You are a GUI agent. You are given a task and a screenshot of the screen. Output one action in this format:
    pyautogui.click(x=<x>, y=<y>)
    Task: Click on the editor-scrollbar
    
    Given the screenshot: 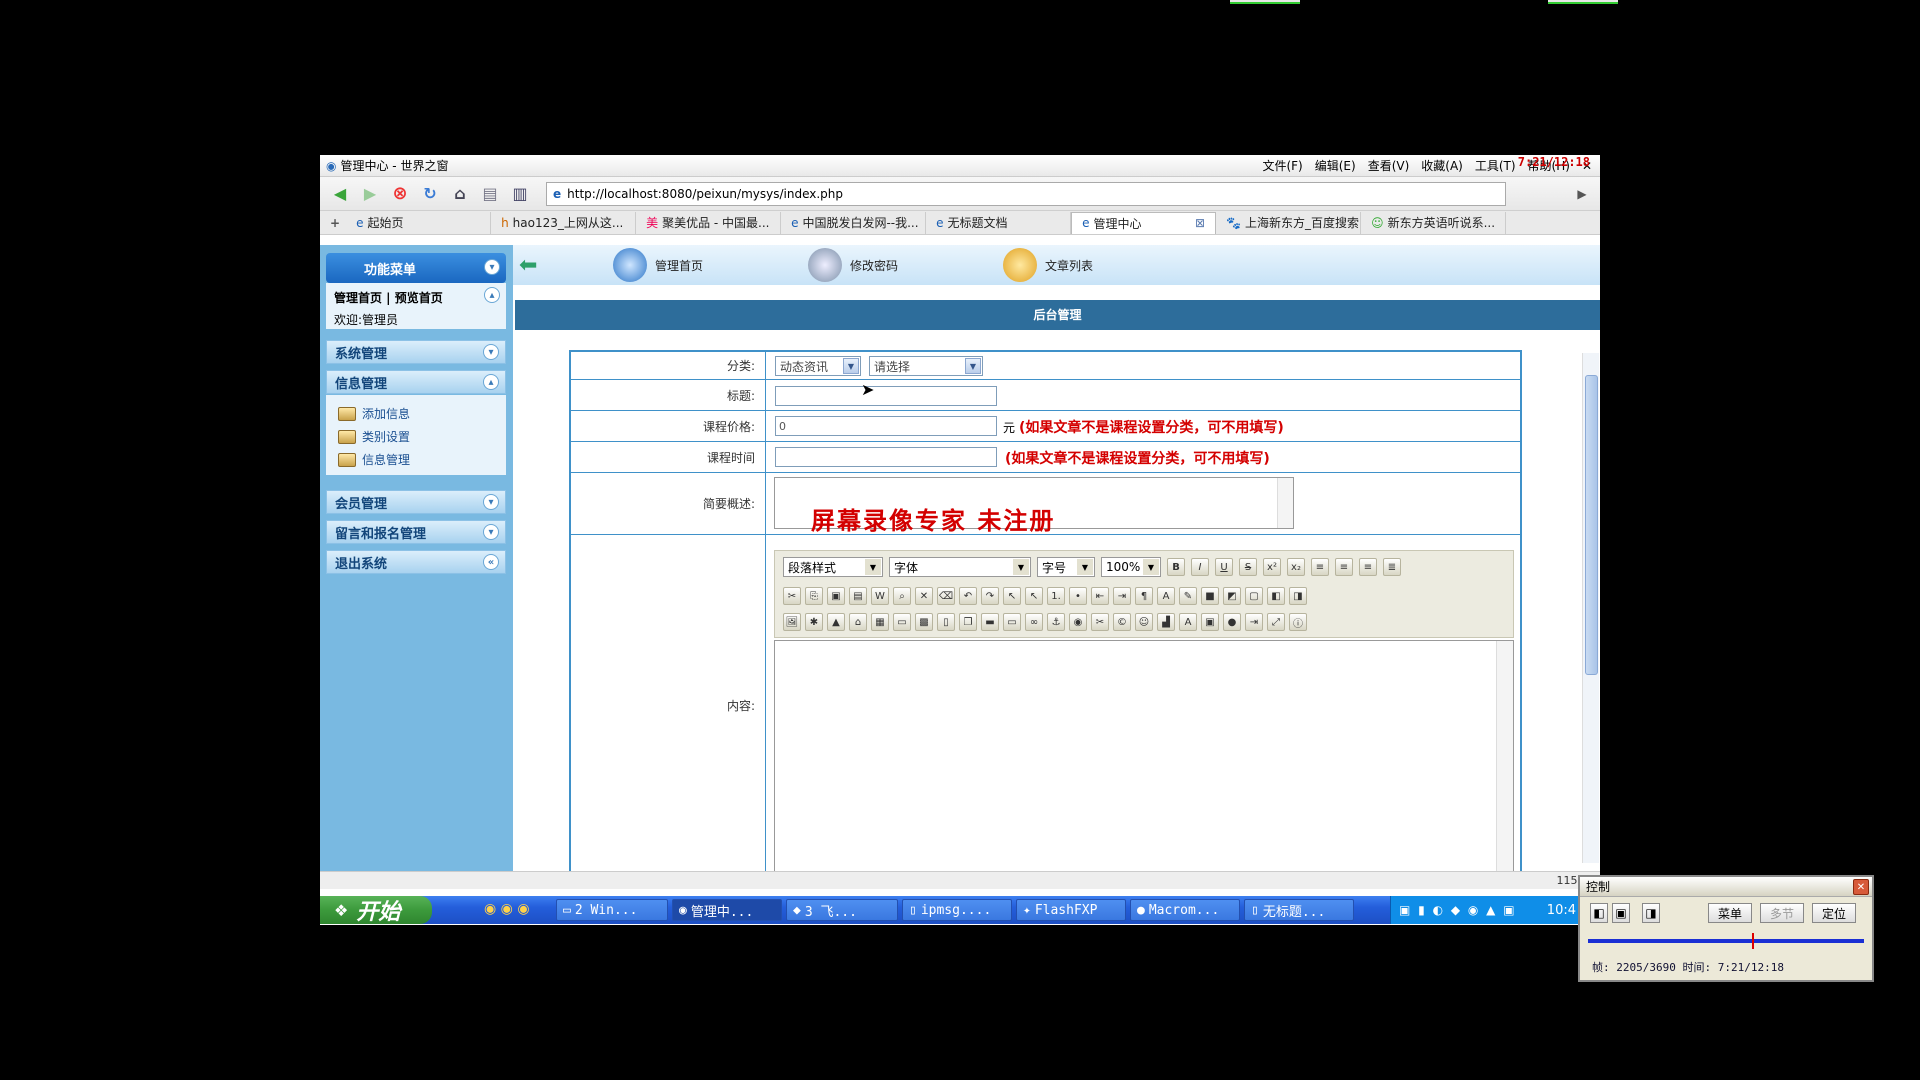 What is the action you would take?
    pyautogui.click(x=1504, y=757)
    